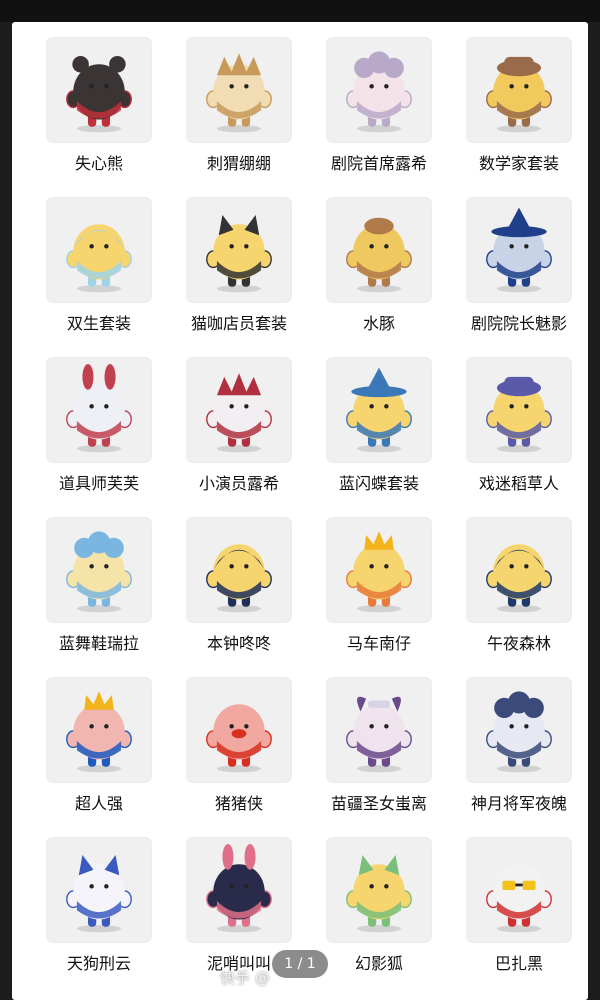 The height and width of the screenshot is (1000, 600). What do you see at coordinates (238, 643) in the screenshot?
I see `costume-name: 本钟咚咚` at bounding box center [238, 643].